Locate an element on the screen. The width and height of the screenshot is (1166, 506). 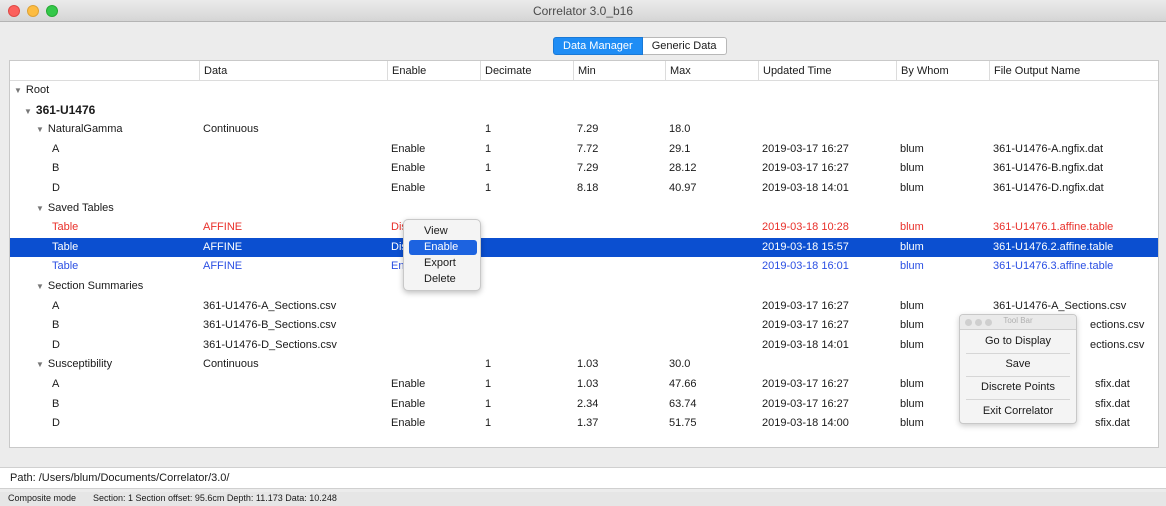
tree-row-site: ▼ 361-U1476 is located at coordinates (584, 111).